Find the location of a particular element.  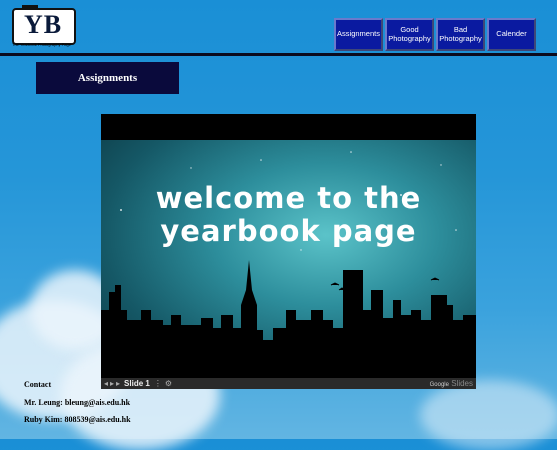

nav-good-photography: Good Photography is located at coordinates (409, 34).